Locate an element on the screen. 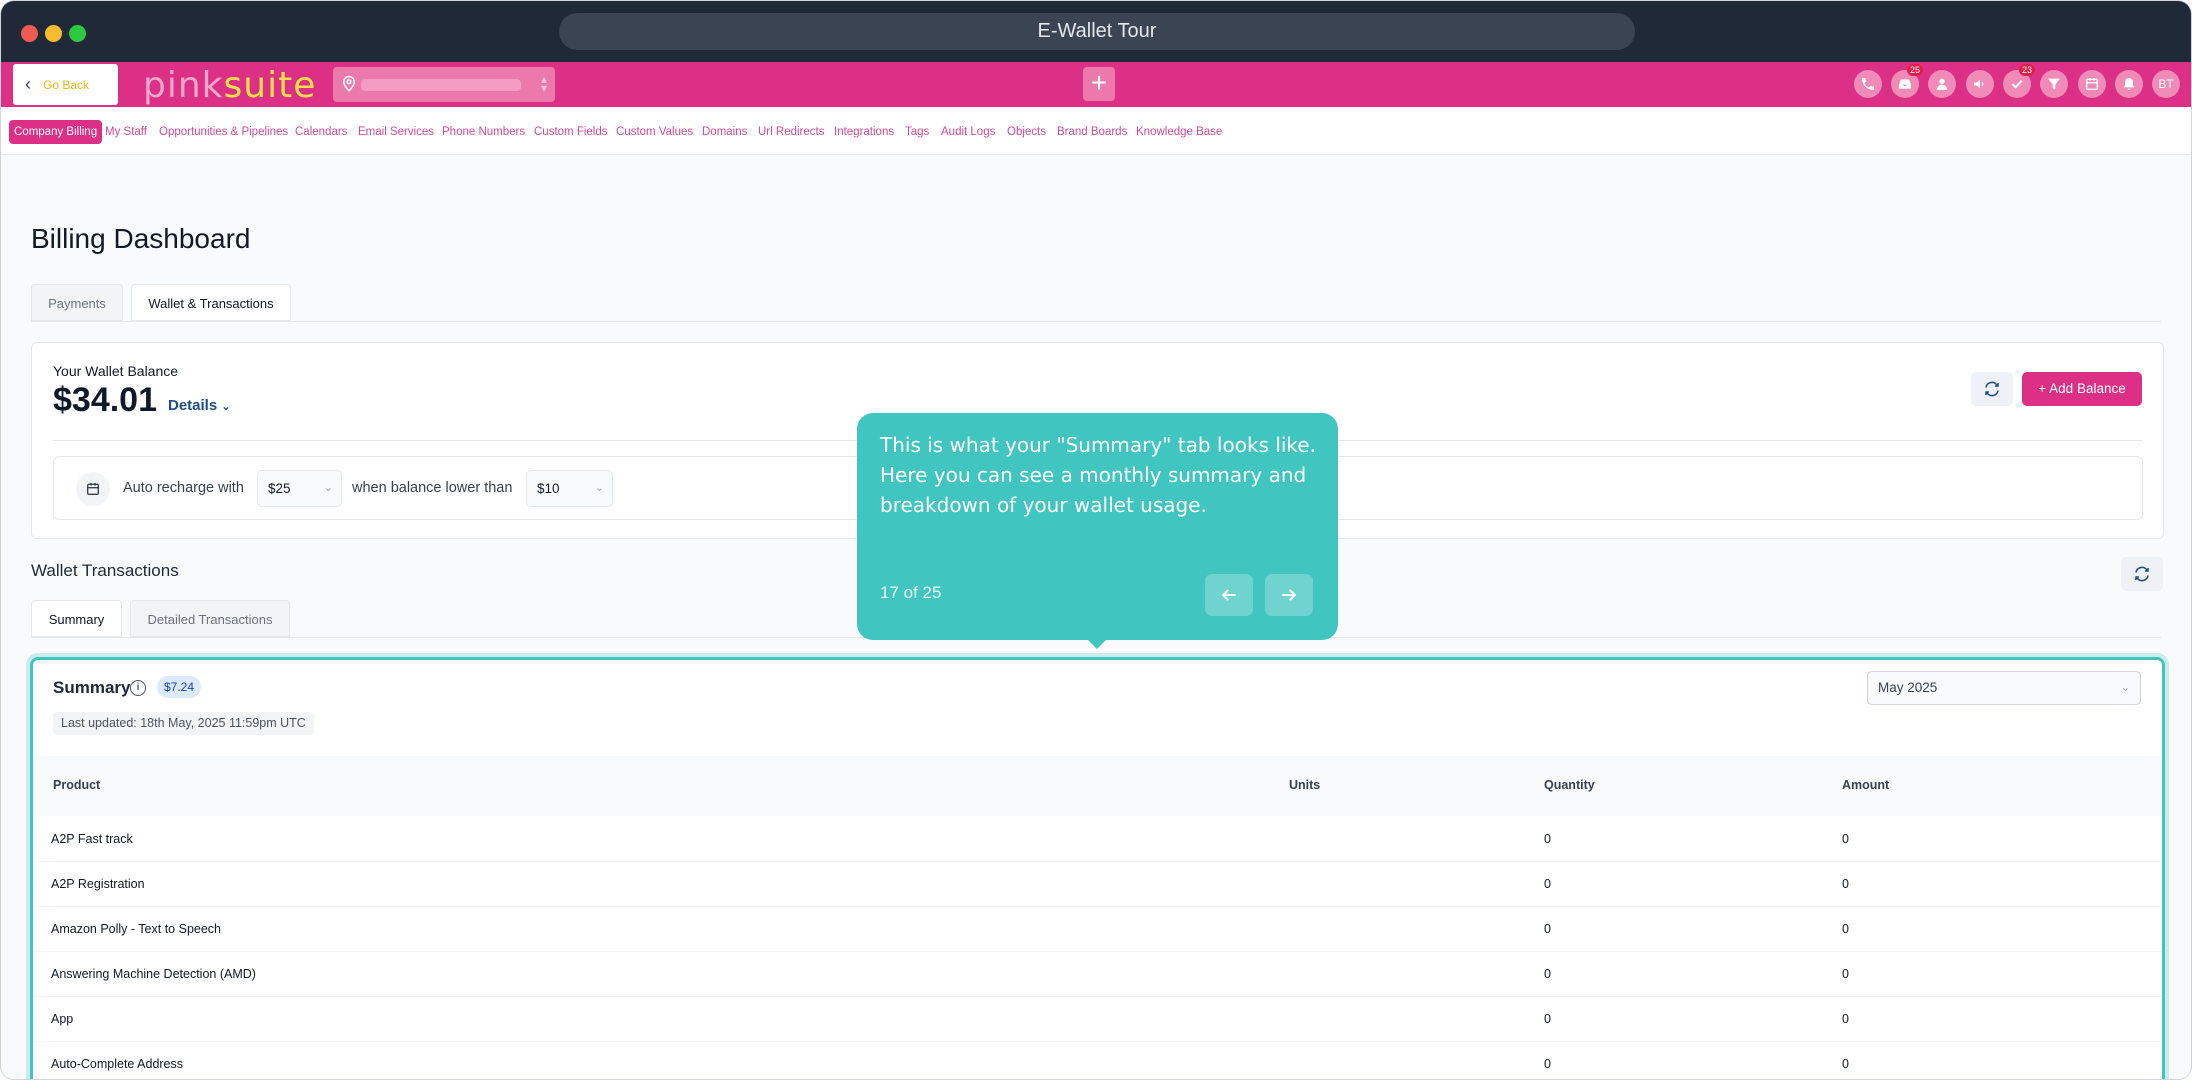 This screenshot has width=2192, height=1080. refresh-transactions-button is located at coordinates (2142, 574).